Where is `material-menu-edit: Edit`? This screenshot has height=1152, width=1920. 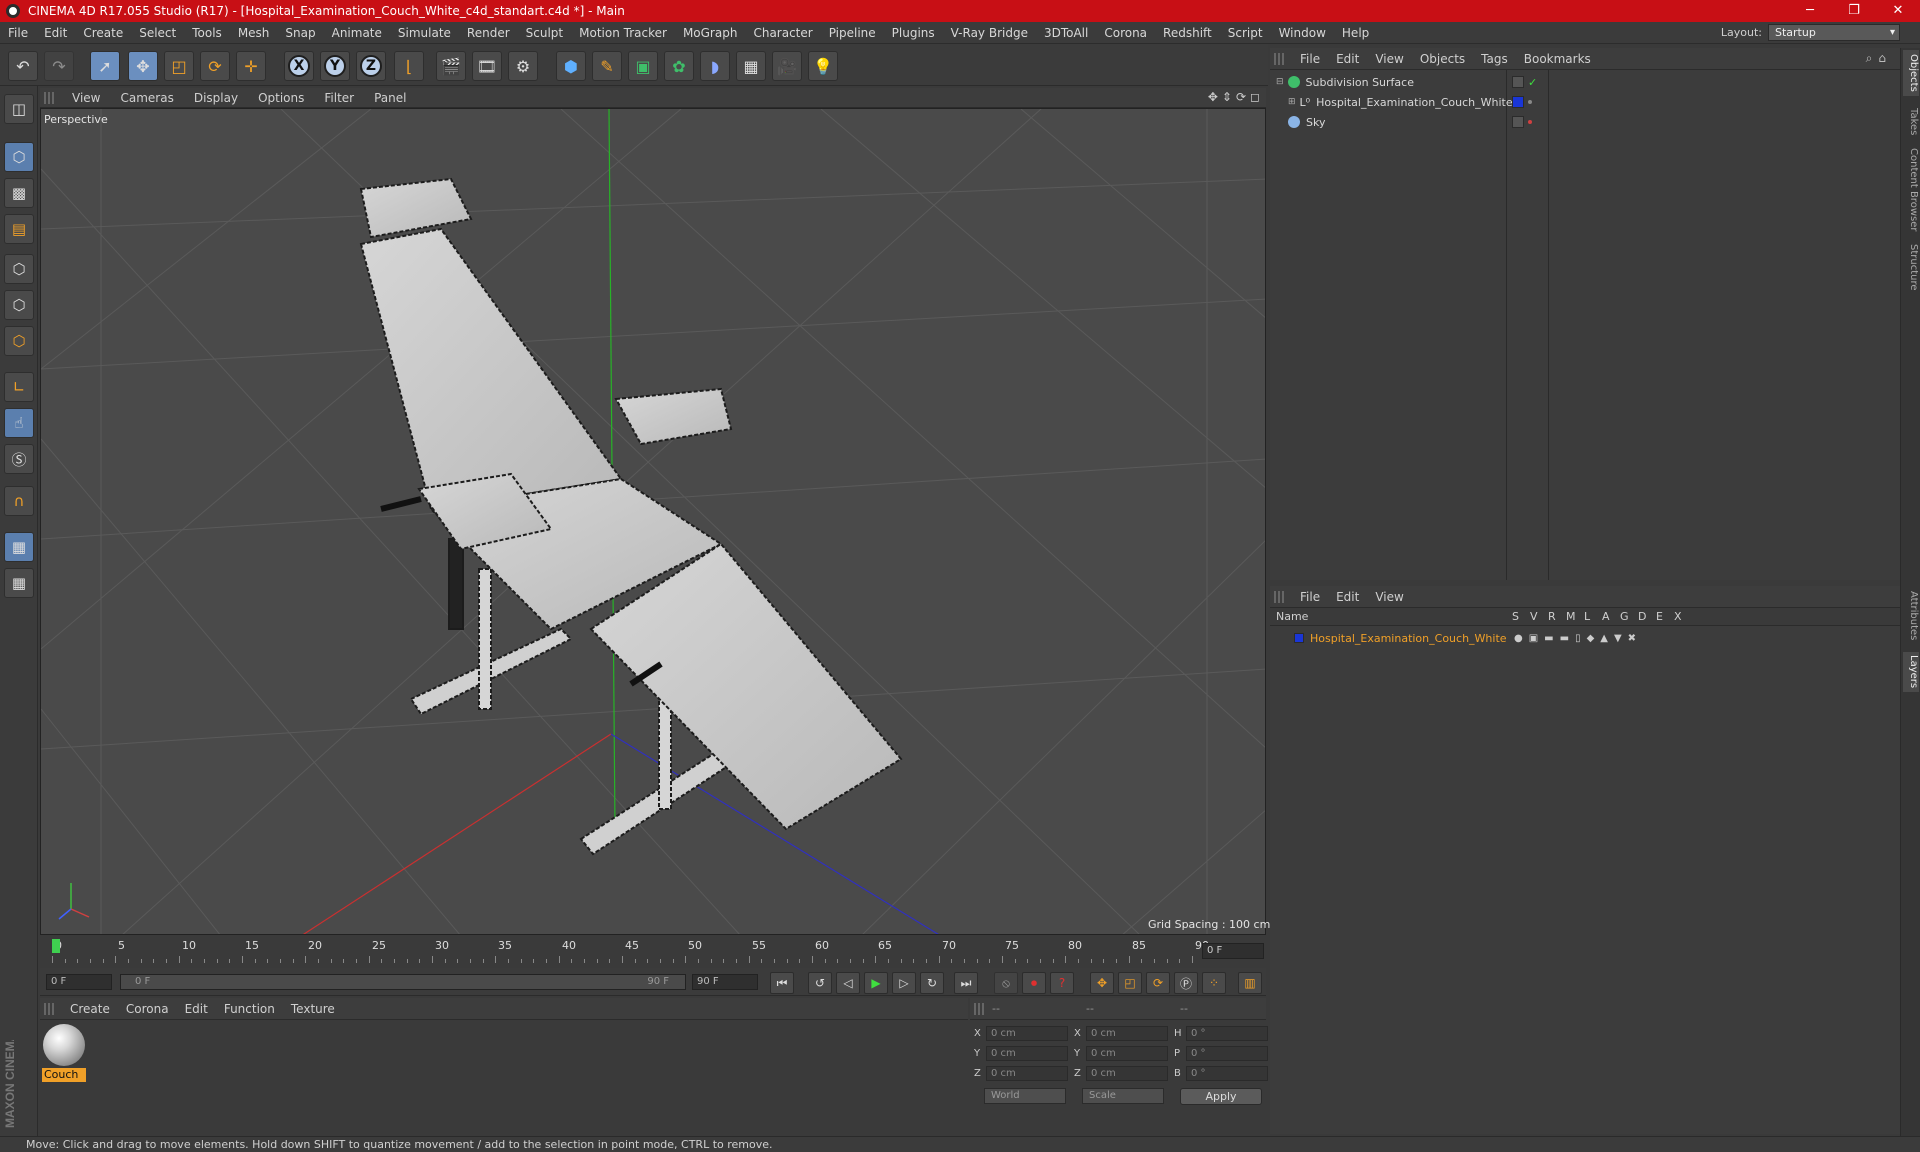
material-menu-edit: Edit is located at coordinates (196, 1009).